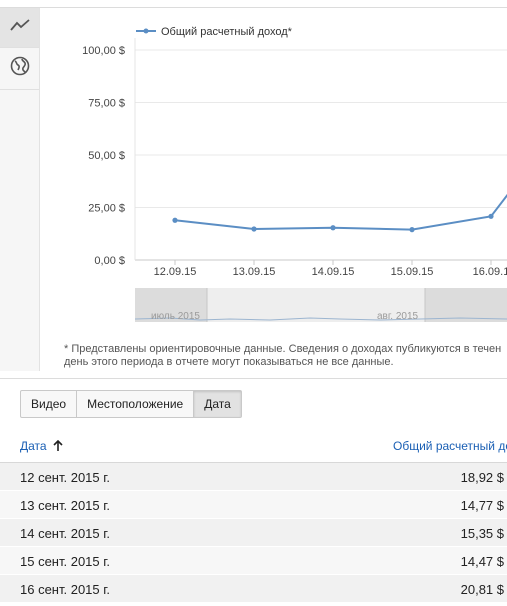 This screenshot has width=507, height=606. Describe the element at coordinates (333, 272) in the screenshot. I see `x-tick-label: 14.09.15` at that location.